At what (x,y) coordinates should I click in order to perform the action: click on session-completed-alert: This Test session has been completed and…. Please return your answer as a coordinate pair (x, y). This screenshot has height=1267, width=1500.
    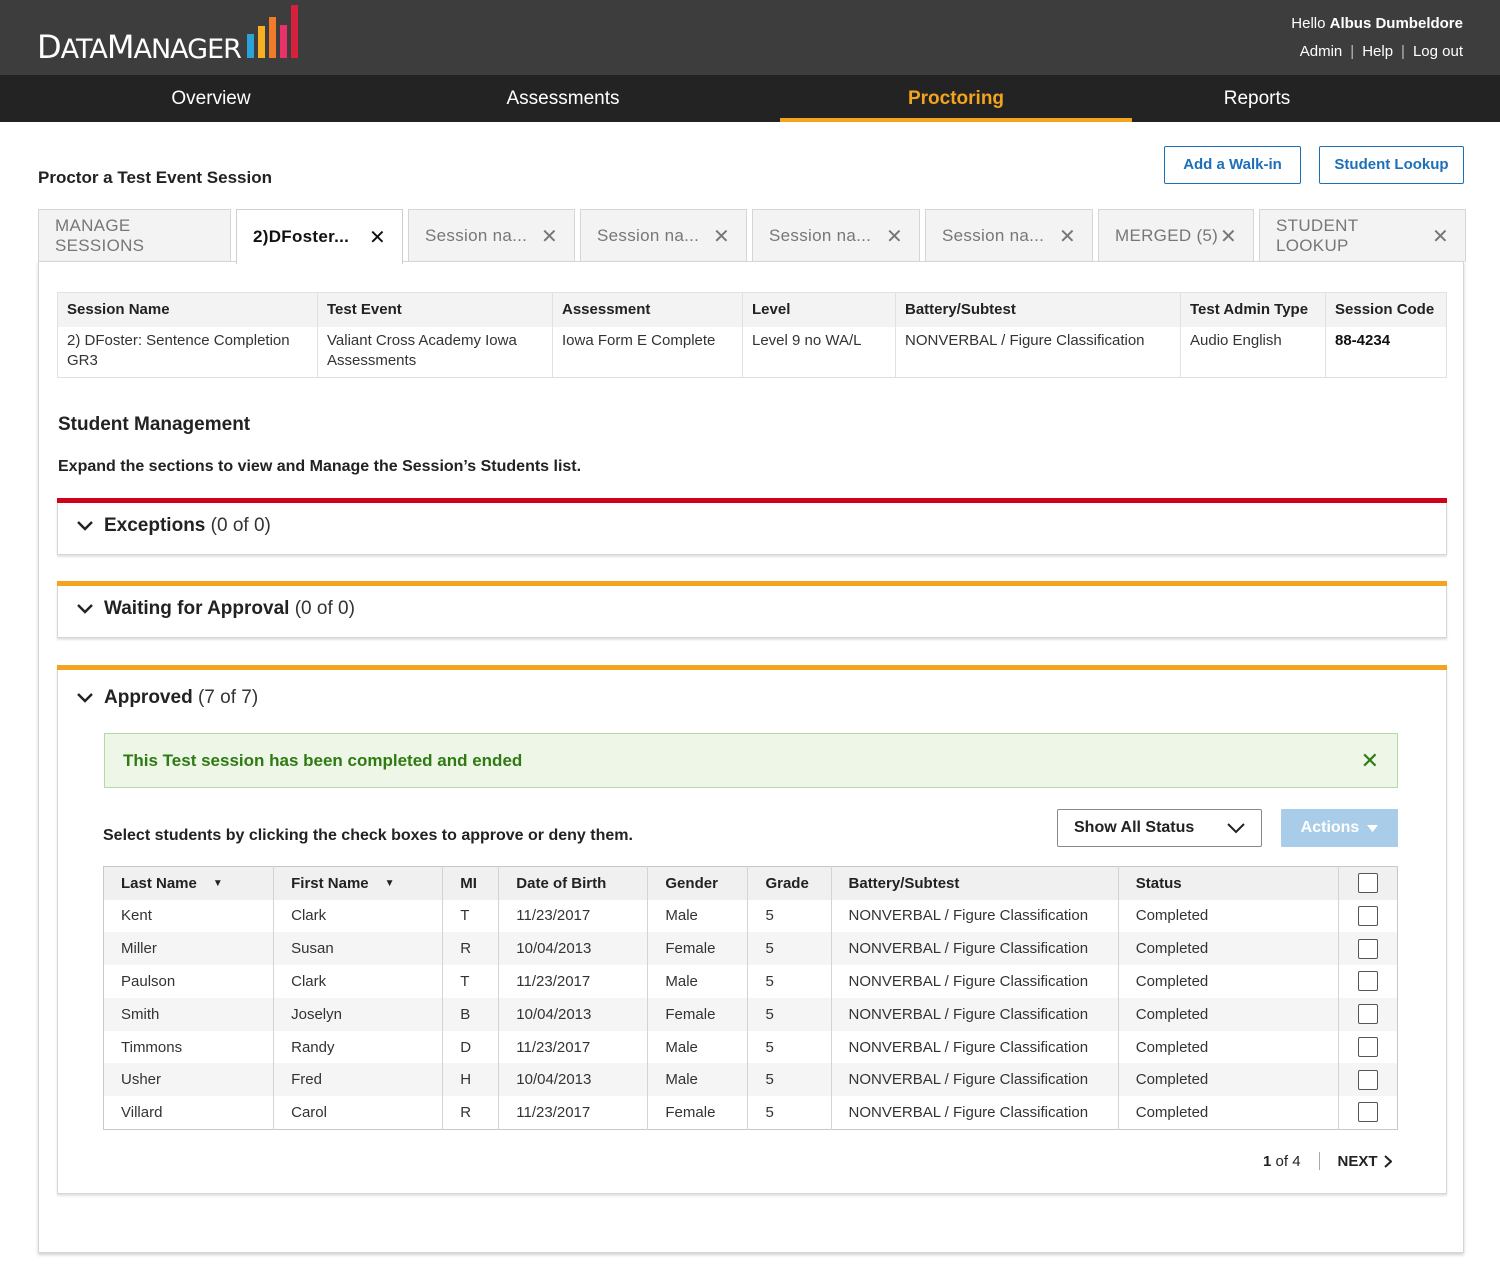
    Looking at the image, I should click on (751, 760).